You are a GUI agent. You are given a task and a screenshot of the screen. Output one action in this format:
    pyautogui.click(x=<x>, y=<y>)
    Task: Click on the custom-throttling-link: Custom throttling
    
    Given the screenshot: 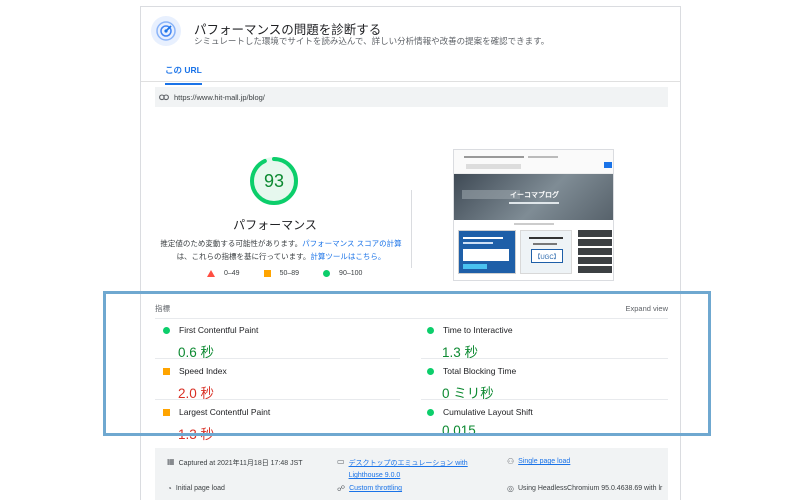 What is the action you would take?
    pyautogui.click(x=375, y=488)
    